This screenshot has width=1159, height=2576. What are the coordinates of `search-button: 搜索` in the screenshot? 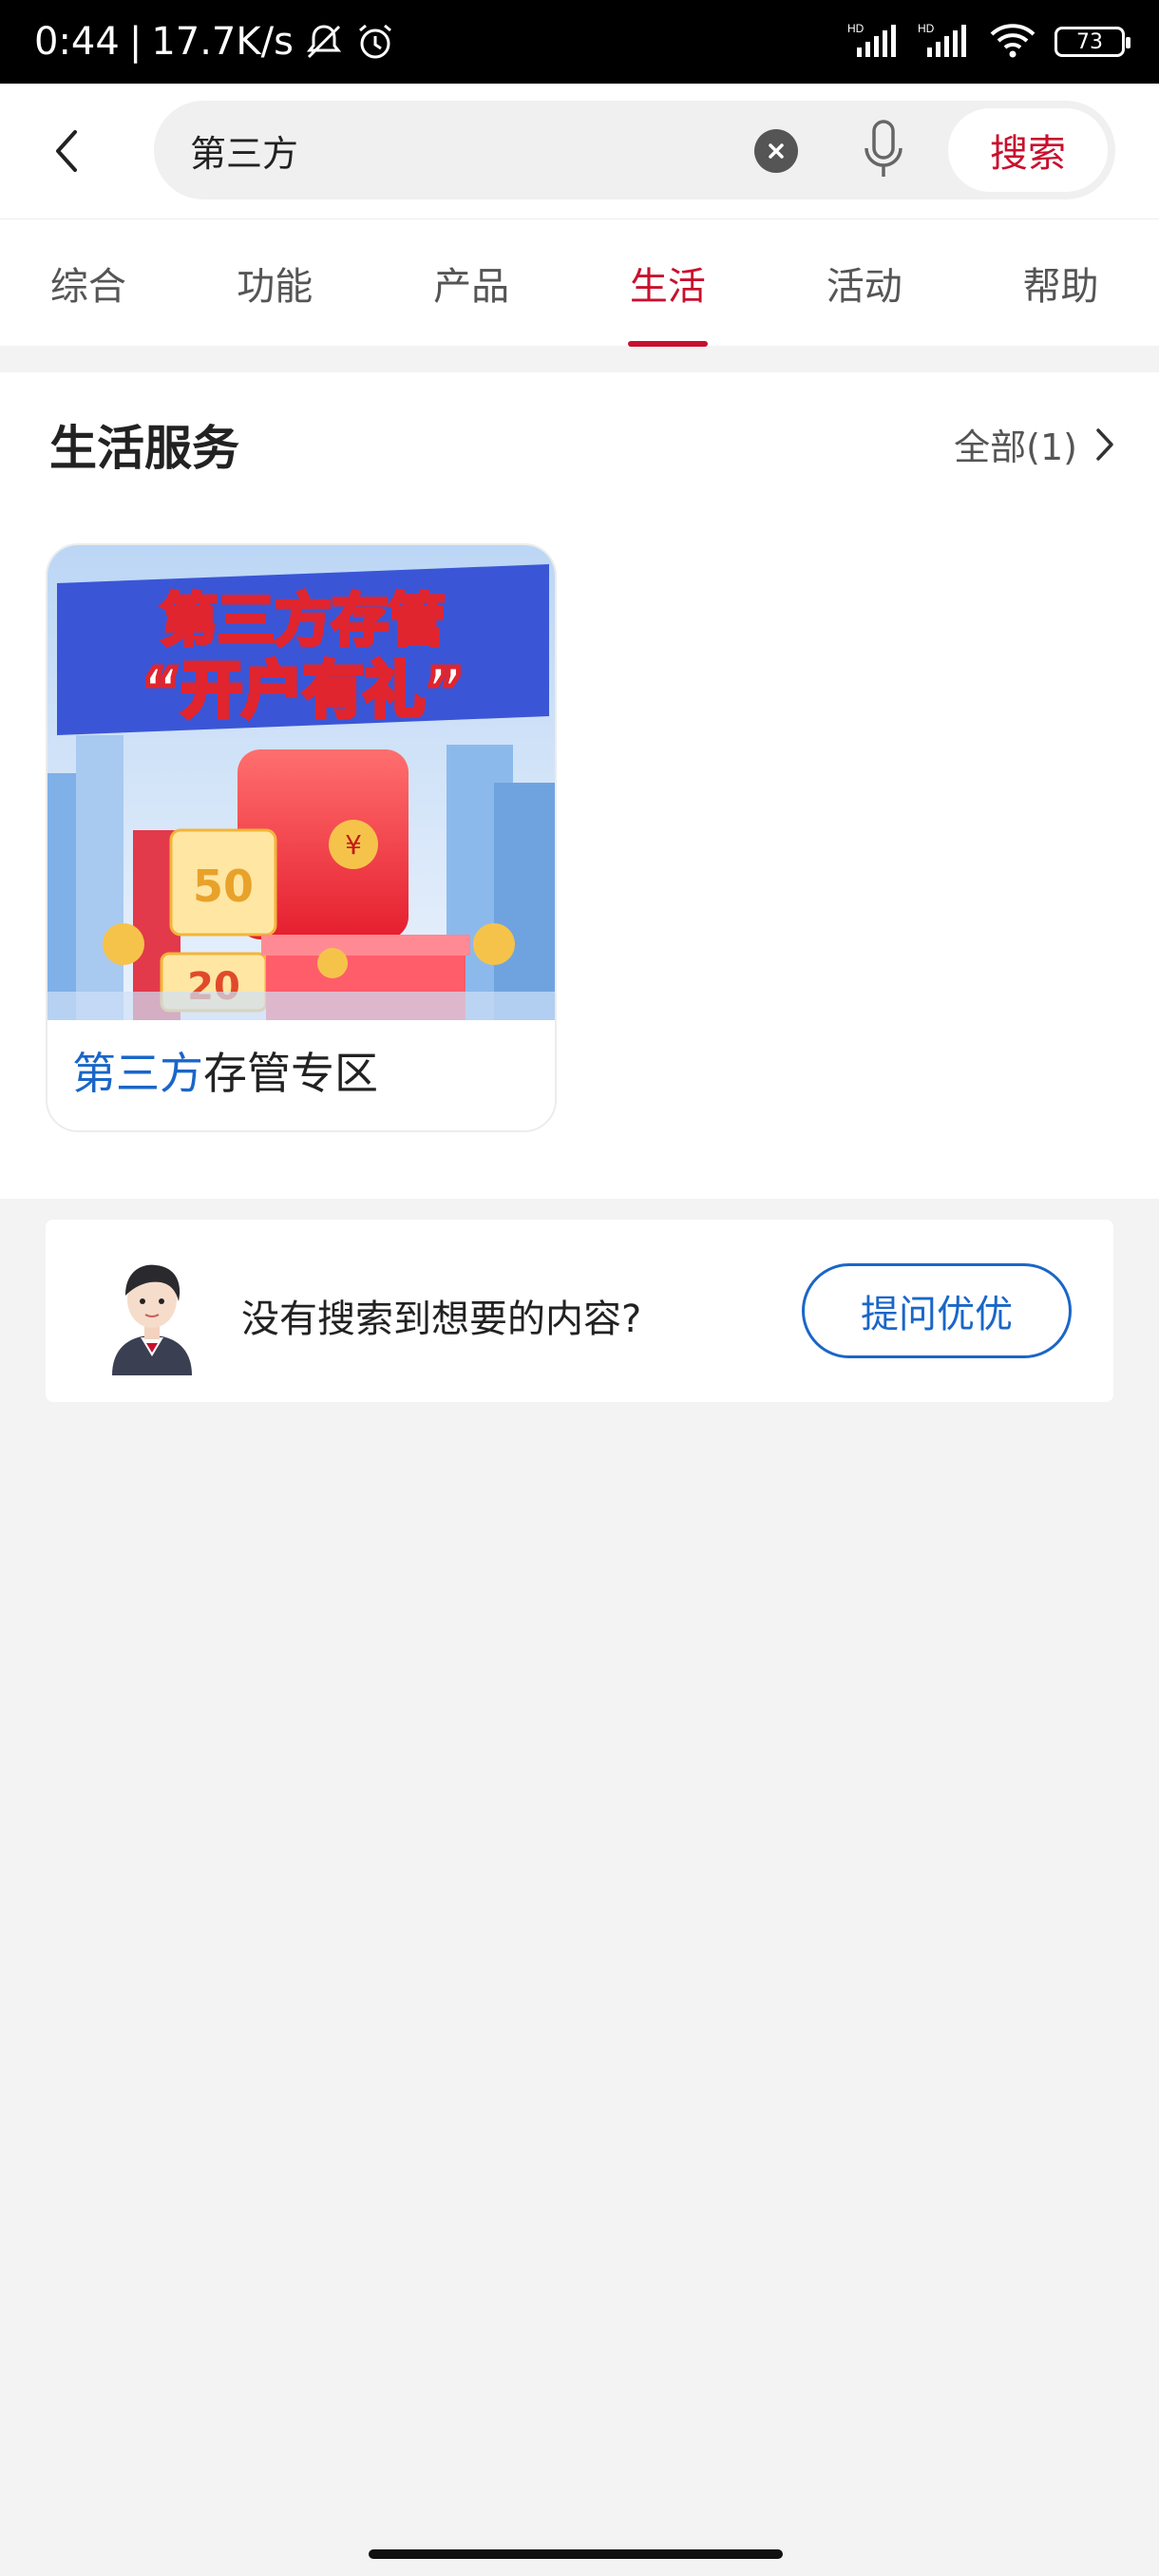 It's located at (1028, 150).